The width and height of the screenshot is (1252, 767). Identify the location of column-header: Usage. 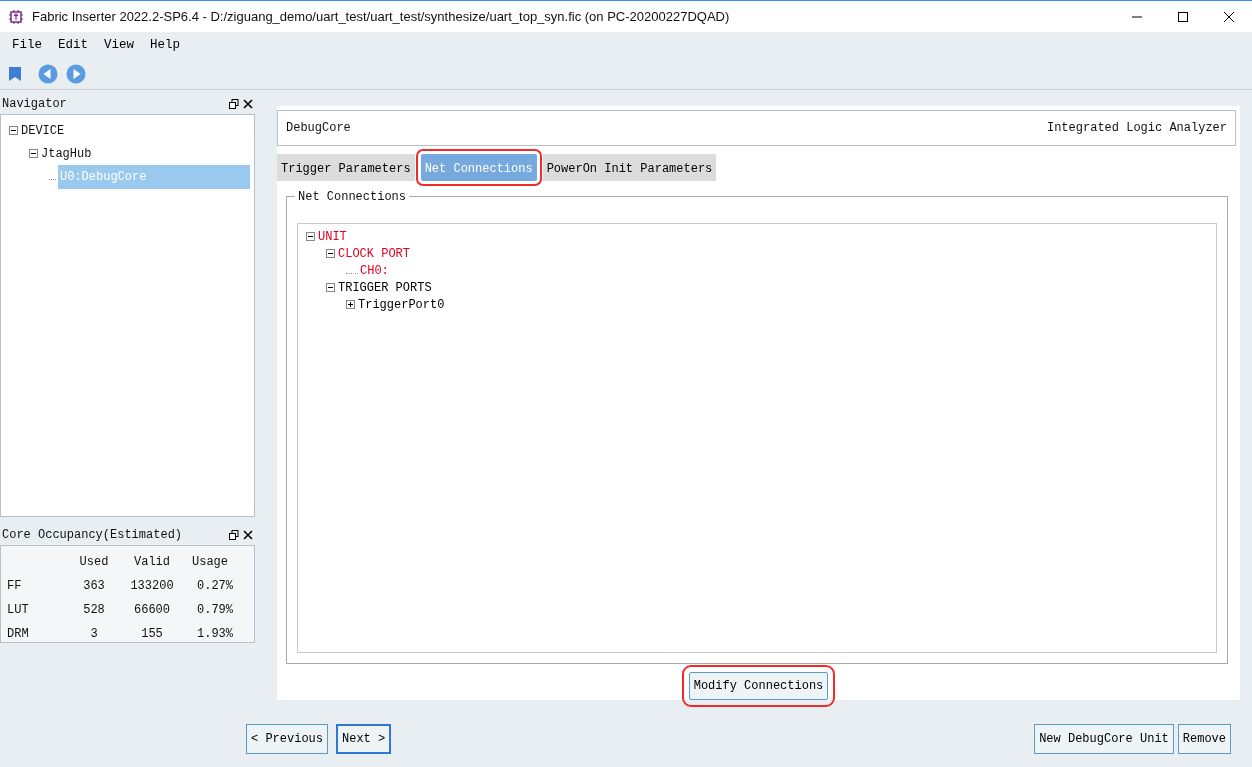
(210, 562).